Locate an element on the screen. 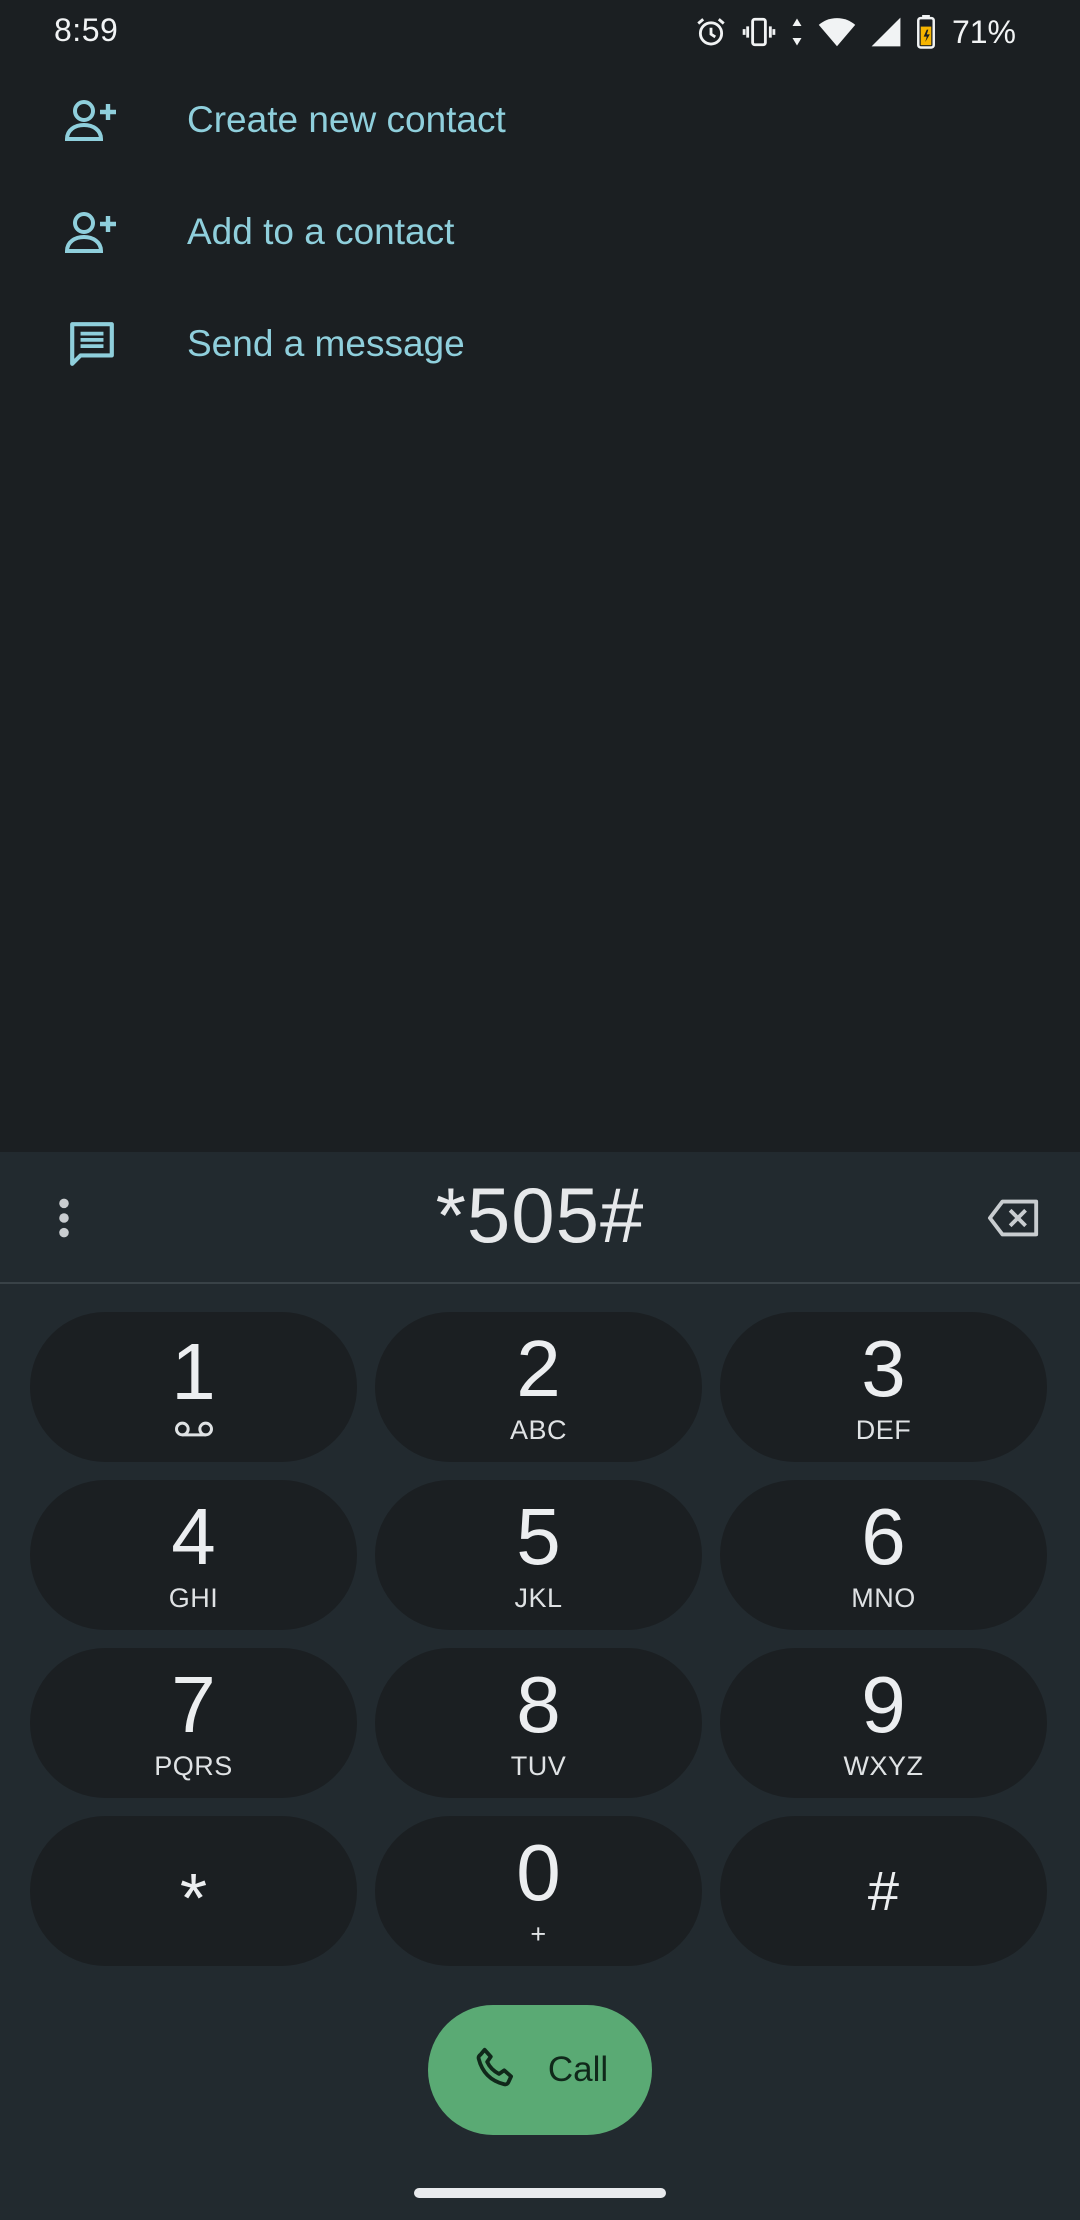 This screenshot has height=2220, width=1080. backspace-icon is located at coordinates (1014, 1220).